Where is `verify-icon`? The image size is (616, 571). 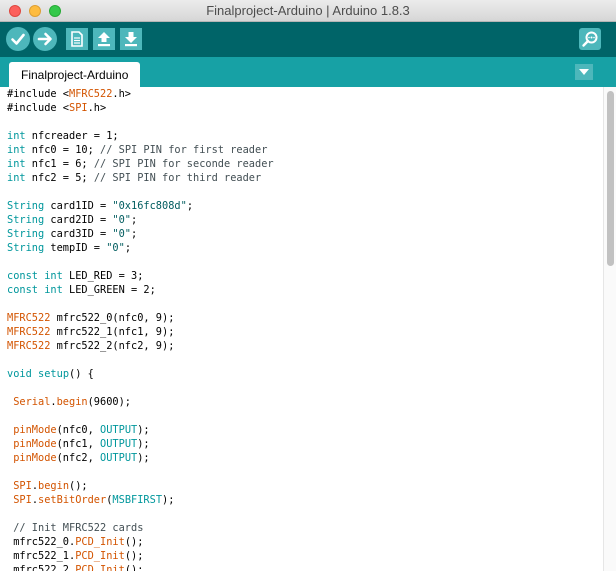 verify-icon is located at coordinates (18, 39).